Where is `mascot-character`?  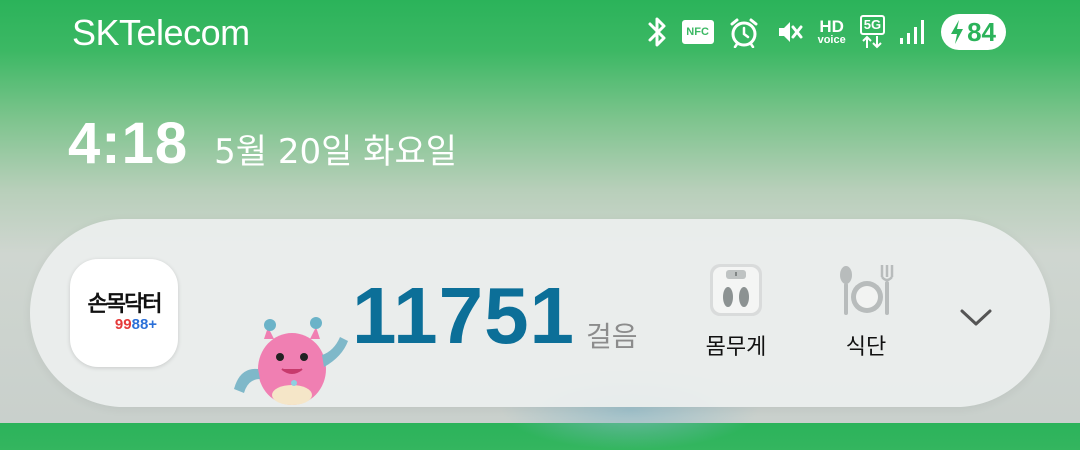
mascot-character is located at coordinates (291, 361).